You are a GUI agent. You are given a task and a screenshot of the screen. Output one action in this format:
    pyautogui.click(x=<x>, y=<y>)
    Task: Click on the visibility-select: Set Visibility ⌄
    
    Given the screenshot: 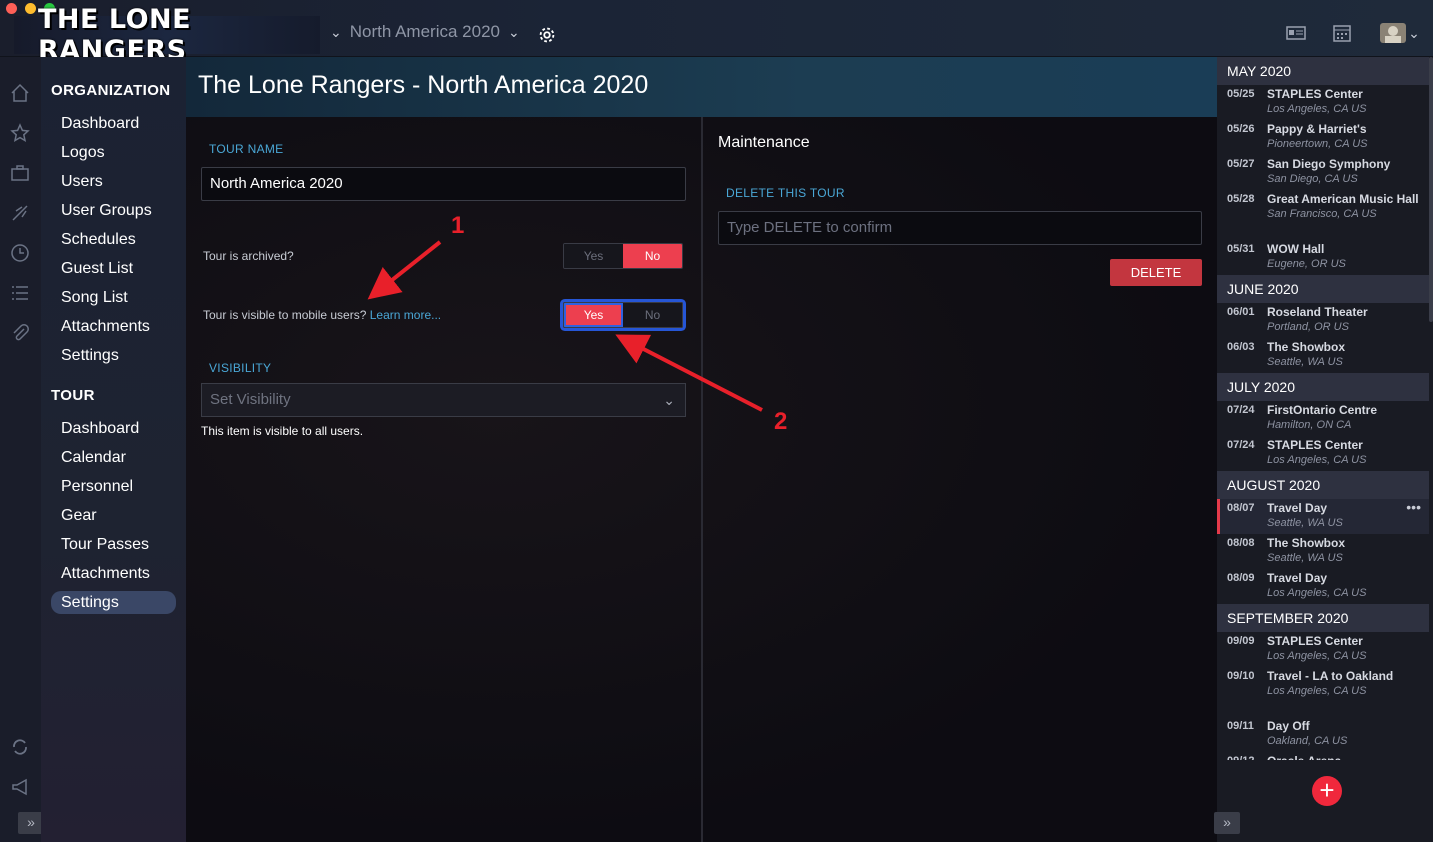 What is the action you would take?
    pyautogui.click(x=443, y=400)
    